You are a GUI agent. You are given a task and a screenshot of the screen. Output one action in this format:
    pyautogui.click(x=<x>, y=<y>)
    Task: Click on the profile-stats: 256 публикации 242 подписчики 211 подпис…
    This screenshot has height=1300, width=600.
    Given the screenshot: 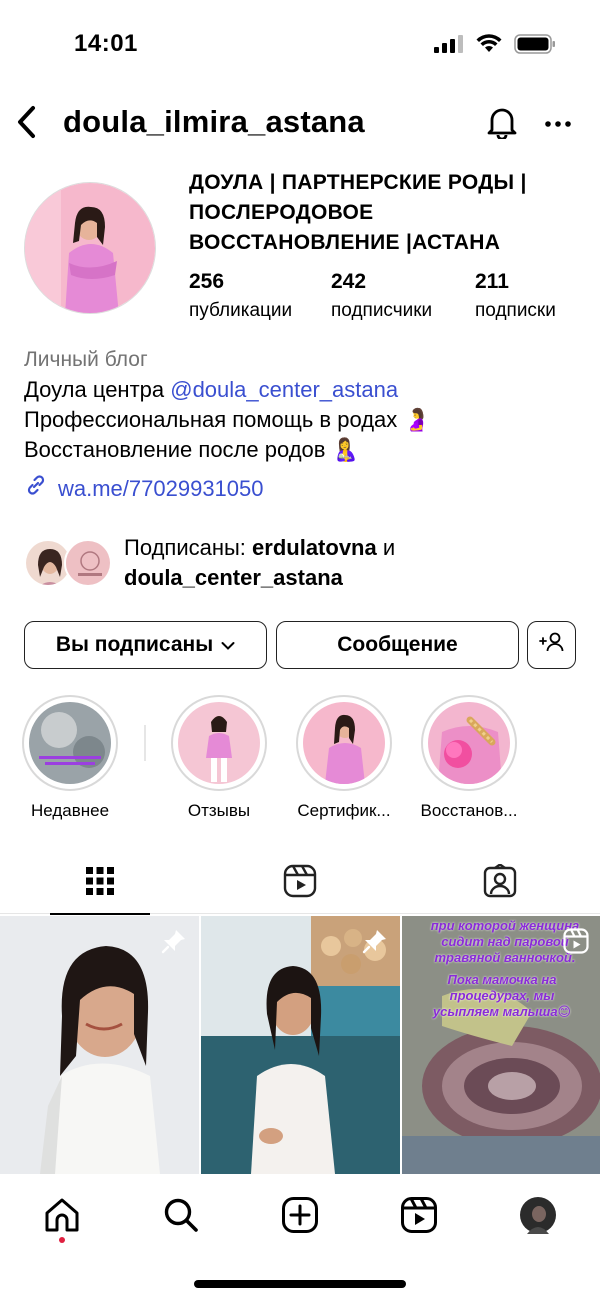 What is the action you would take?
    pyautogui.click(x=389, y=300)
    